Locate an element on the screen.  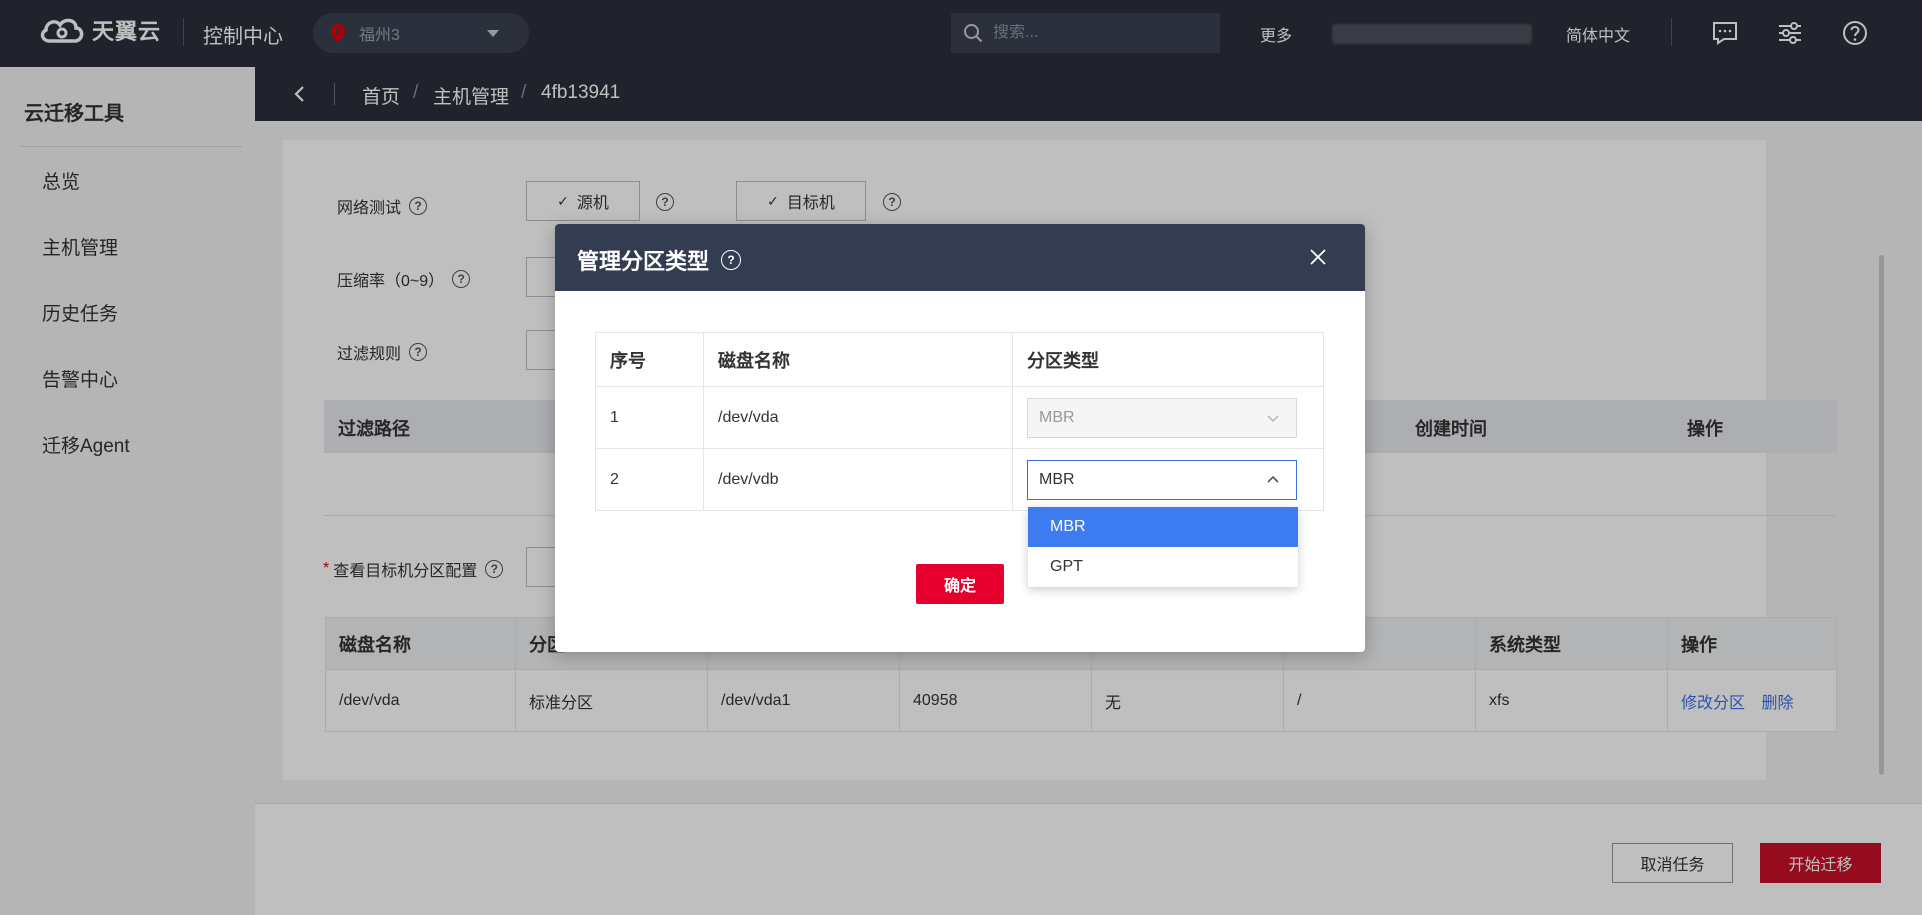
partition-type-dropdown: MBR GPT is located at coordinates (1163, 547).